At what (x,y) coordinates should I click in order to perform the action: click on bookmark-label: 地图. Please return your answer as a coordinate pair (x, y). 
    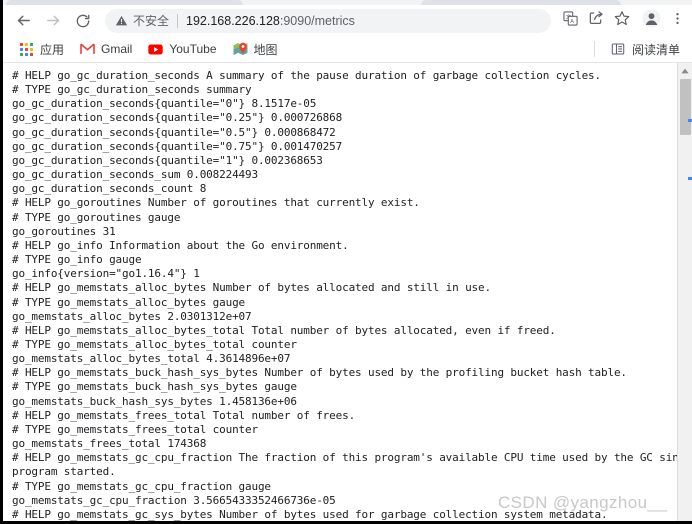
    Looking at the image, I should click on (265, 49).